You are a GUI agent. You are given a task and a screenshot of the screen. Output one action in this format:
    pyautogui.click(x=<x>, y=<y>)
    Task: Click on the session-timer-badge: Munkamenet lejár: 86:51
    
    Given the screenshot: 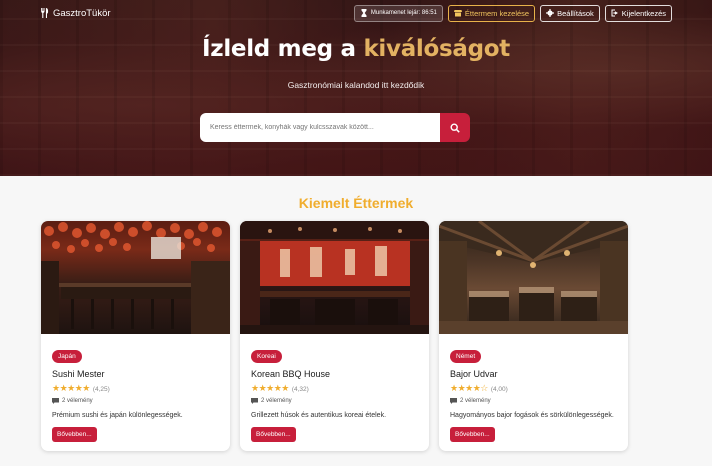 What is the action you would take?
    pyautogui.click(x=398, y=13)
    